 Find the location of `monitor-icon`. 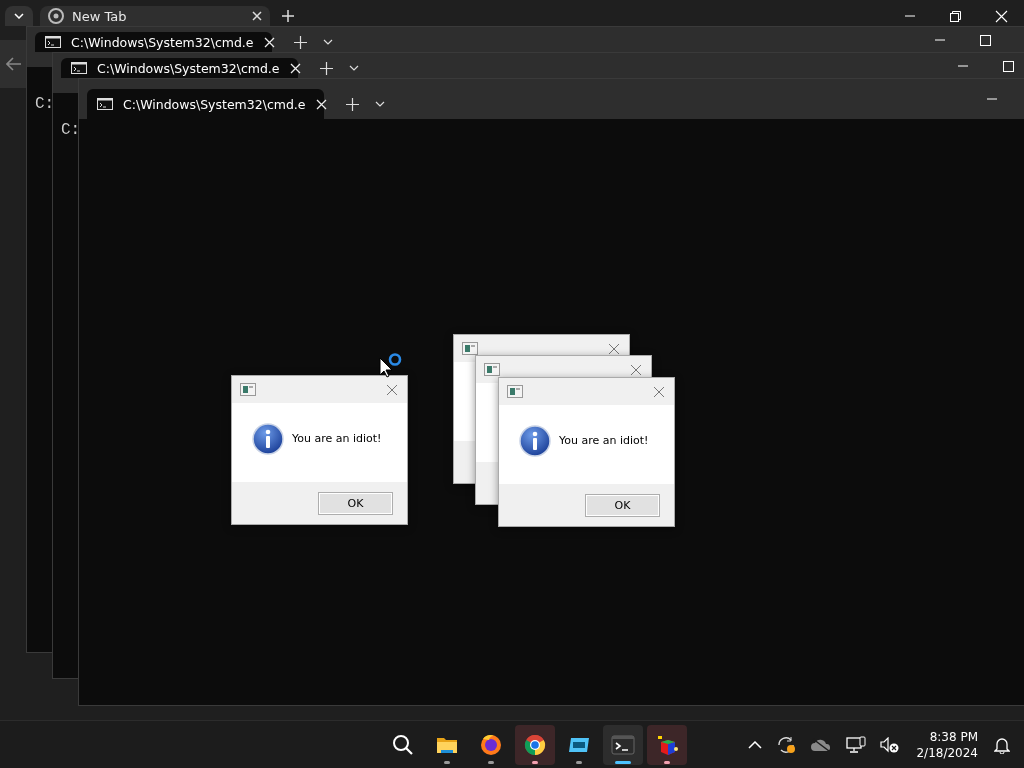

monitor-icon is located at coordinates (856, 744).